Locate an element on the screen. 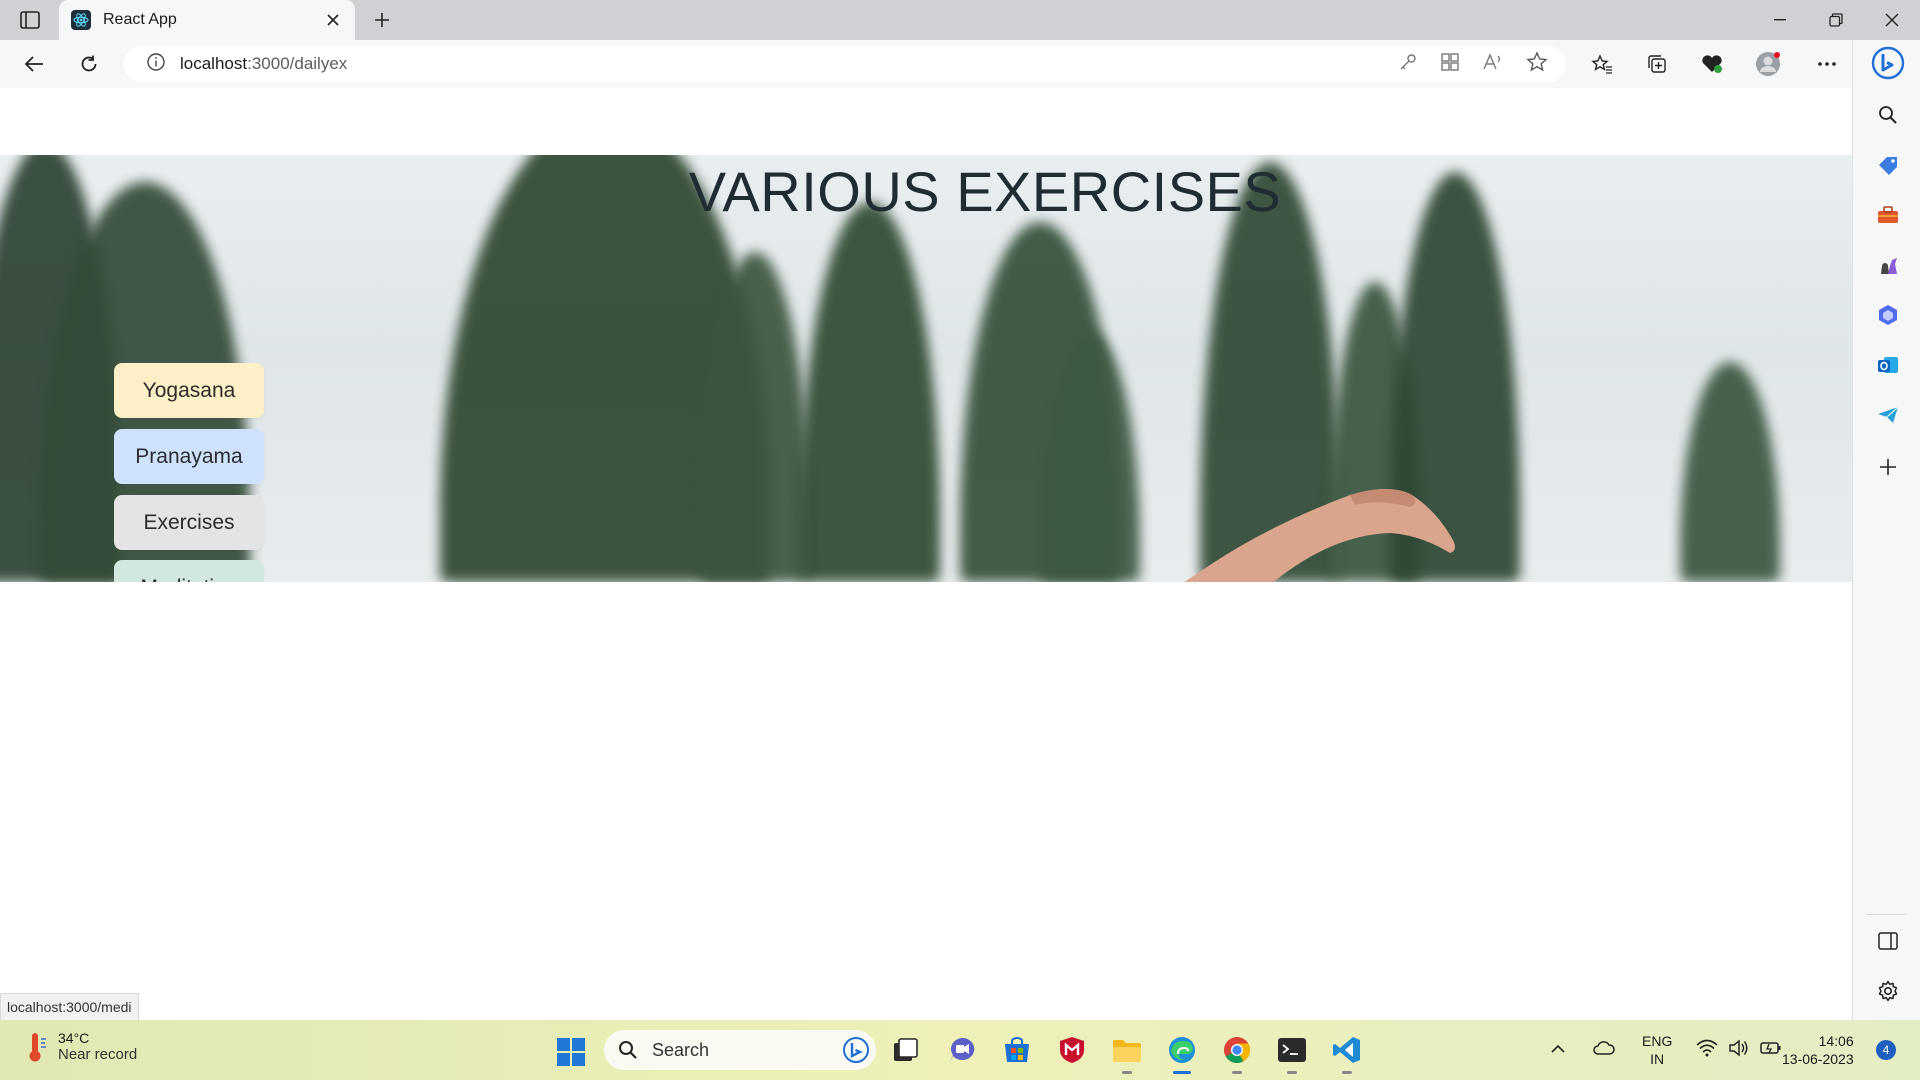 The image size is (1920, 1080). onedrive-cloud-icon is located at coordinates (1604, 1050).